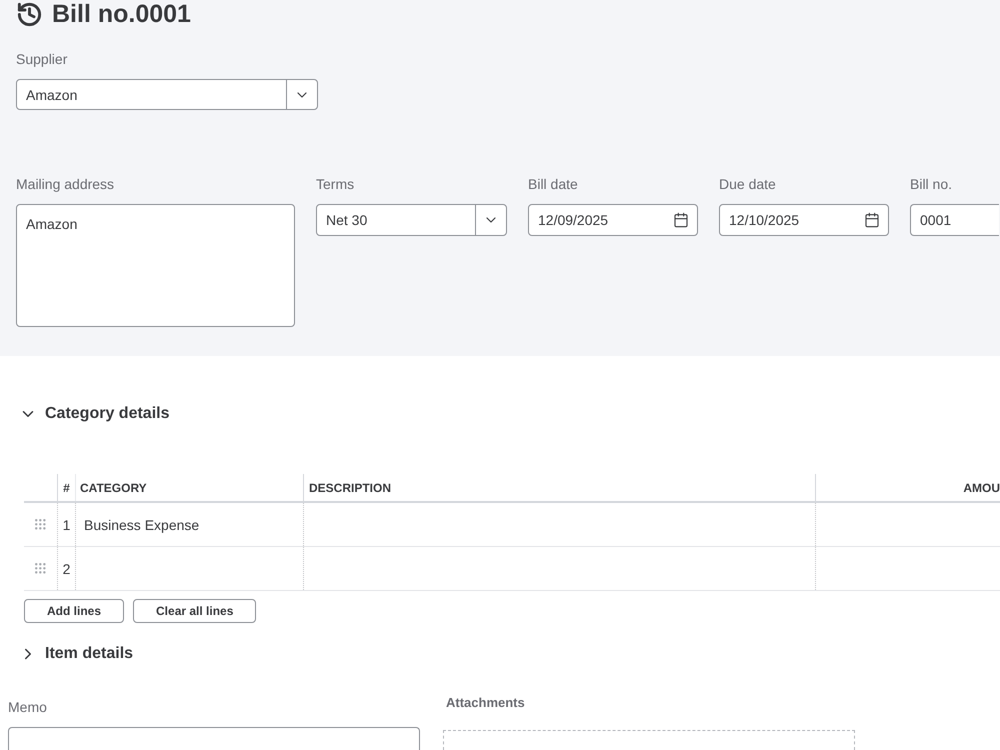 The image size is (1000, 750). I want to click on history-icon, so click(29, 14).